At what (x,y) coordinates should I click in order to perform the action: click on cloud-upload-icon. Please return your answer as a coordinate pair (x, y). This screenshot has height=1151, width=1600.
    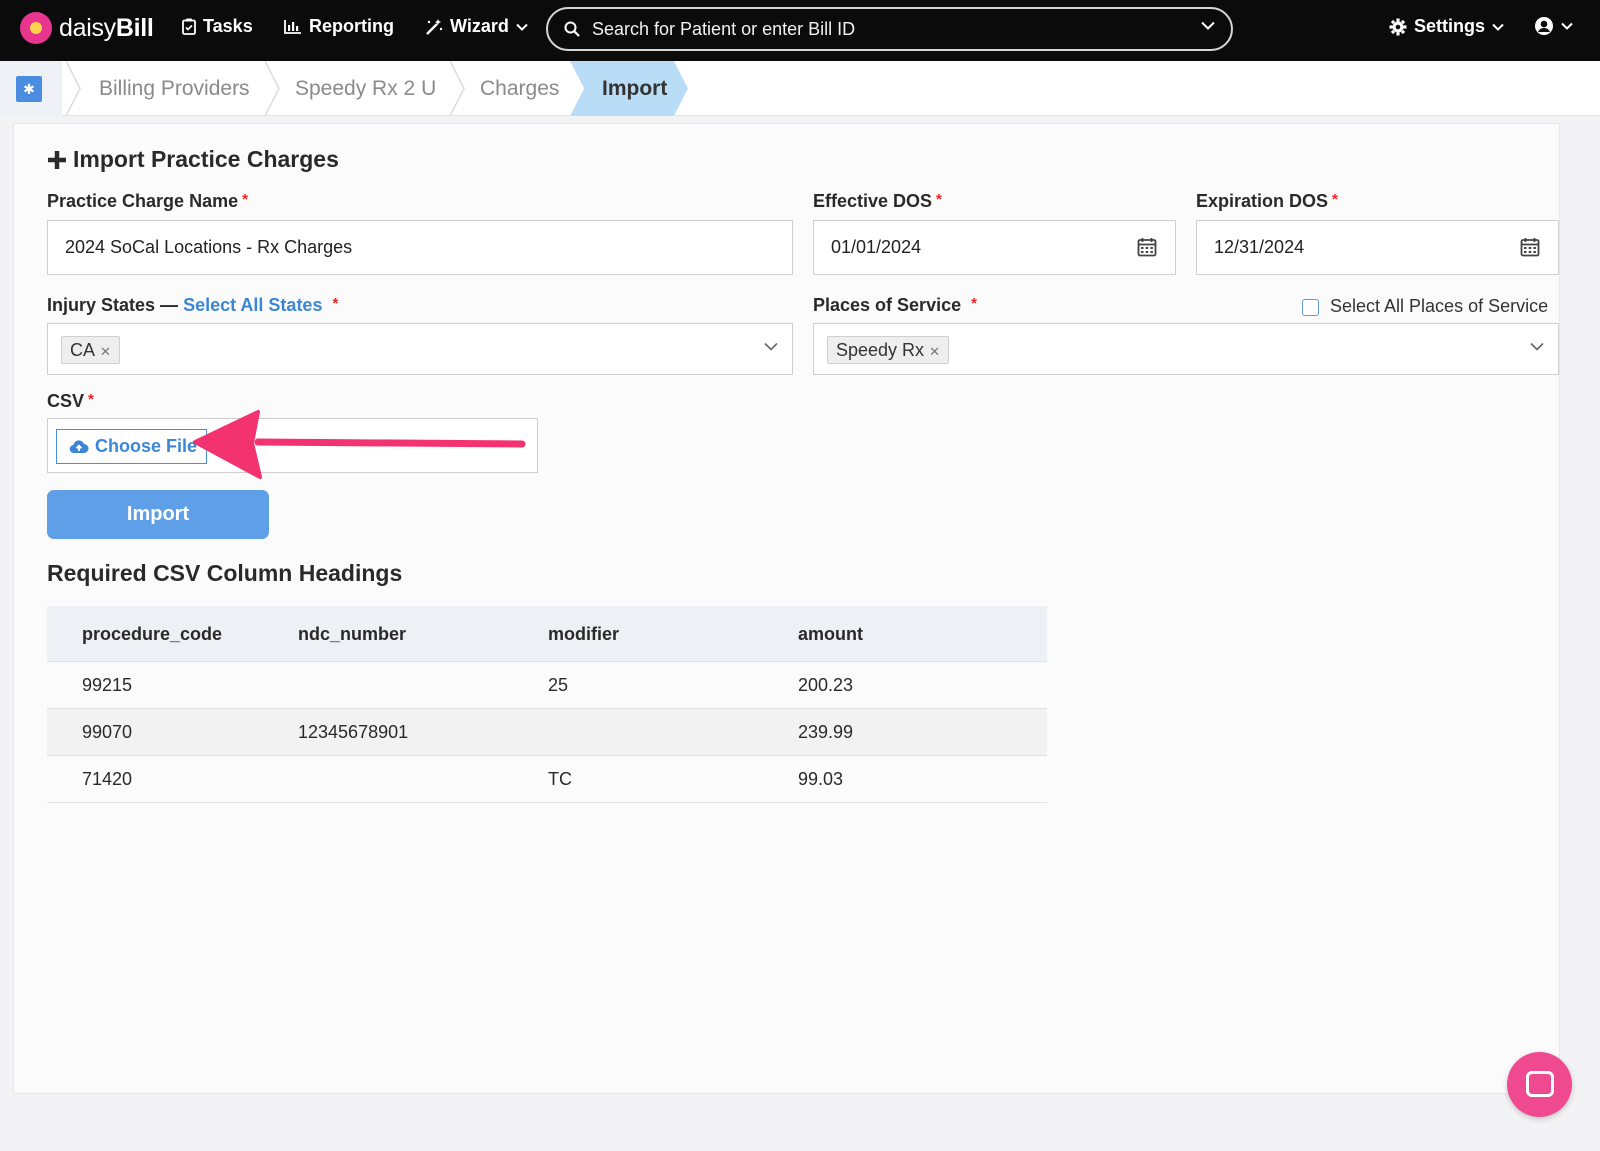
    Looking at the image, I should click on (79, 446).